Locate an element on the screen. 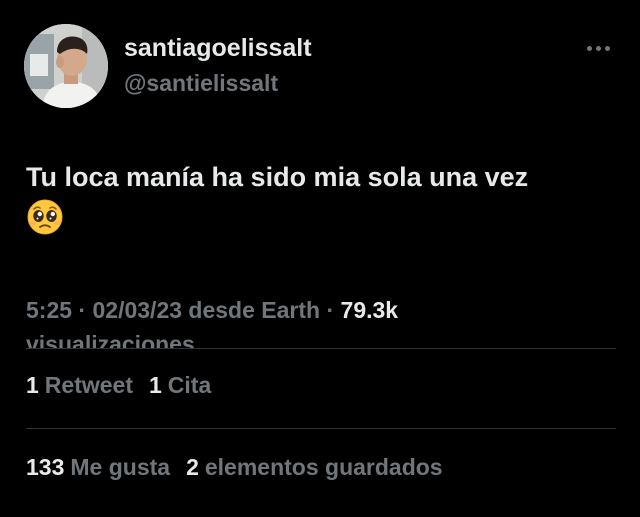  stats-row-likes: 133 Me gusta 2 elementos guardados is located at coordinates (234, 467).